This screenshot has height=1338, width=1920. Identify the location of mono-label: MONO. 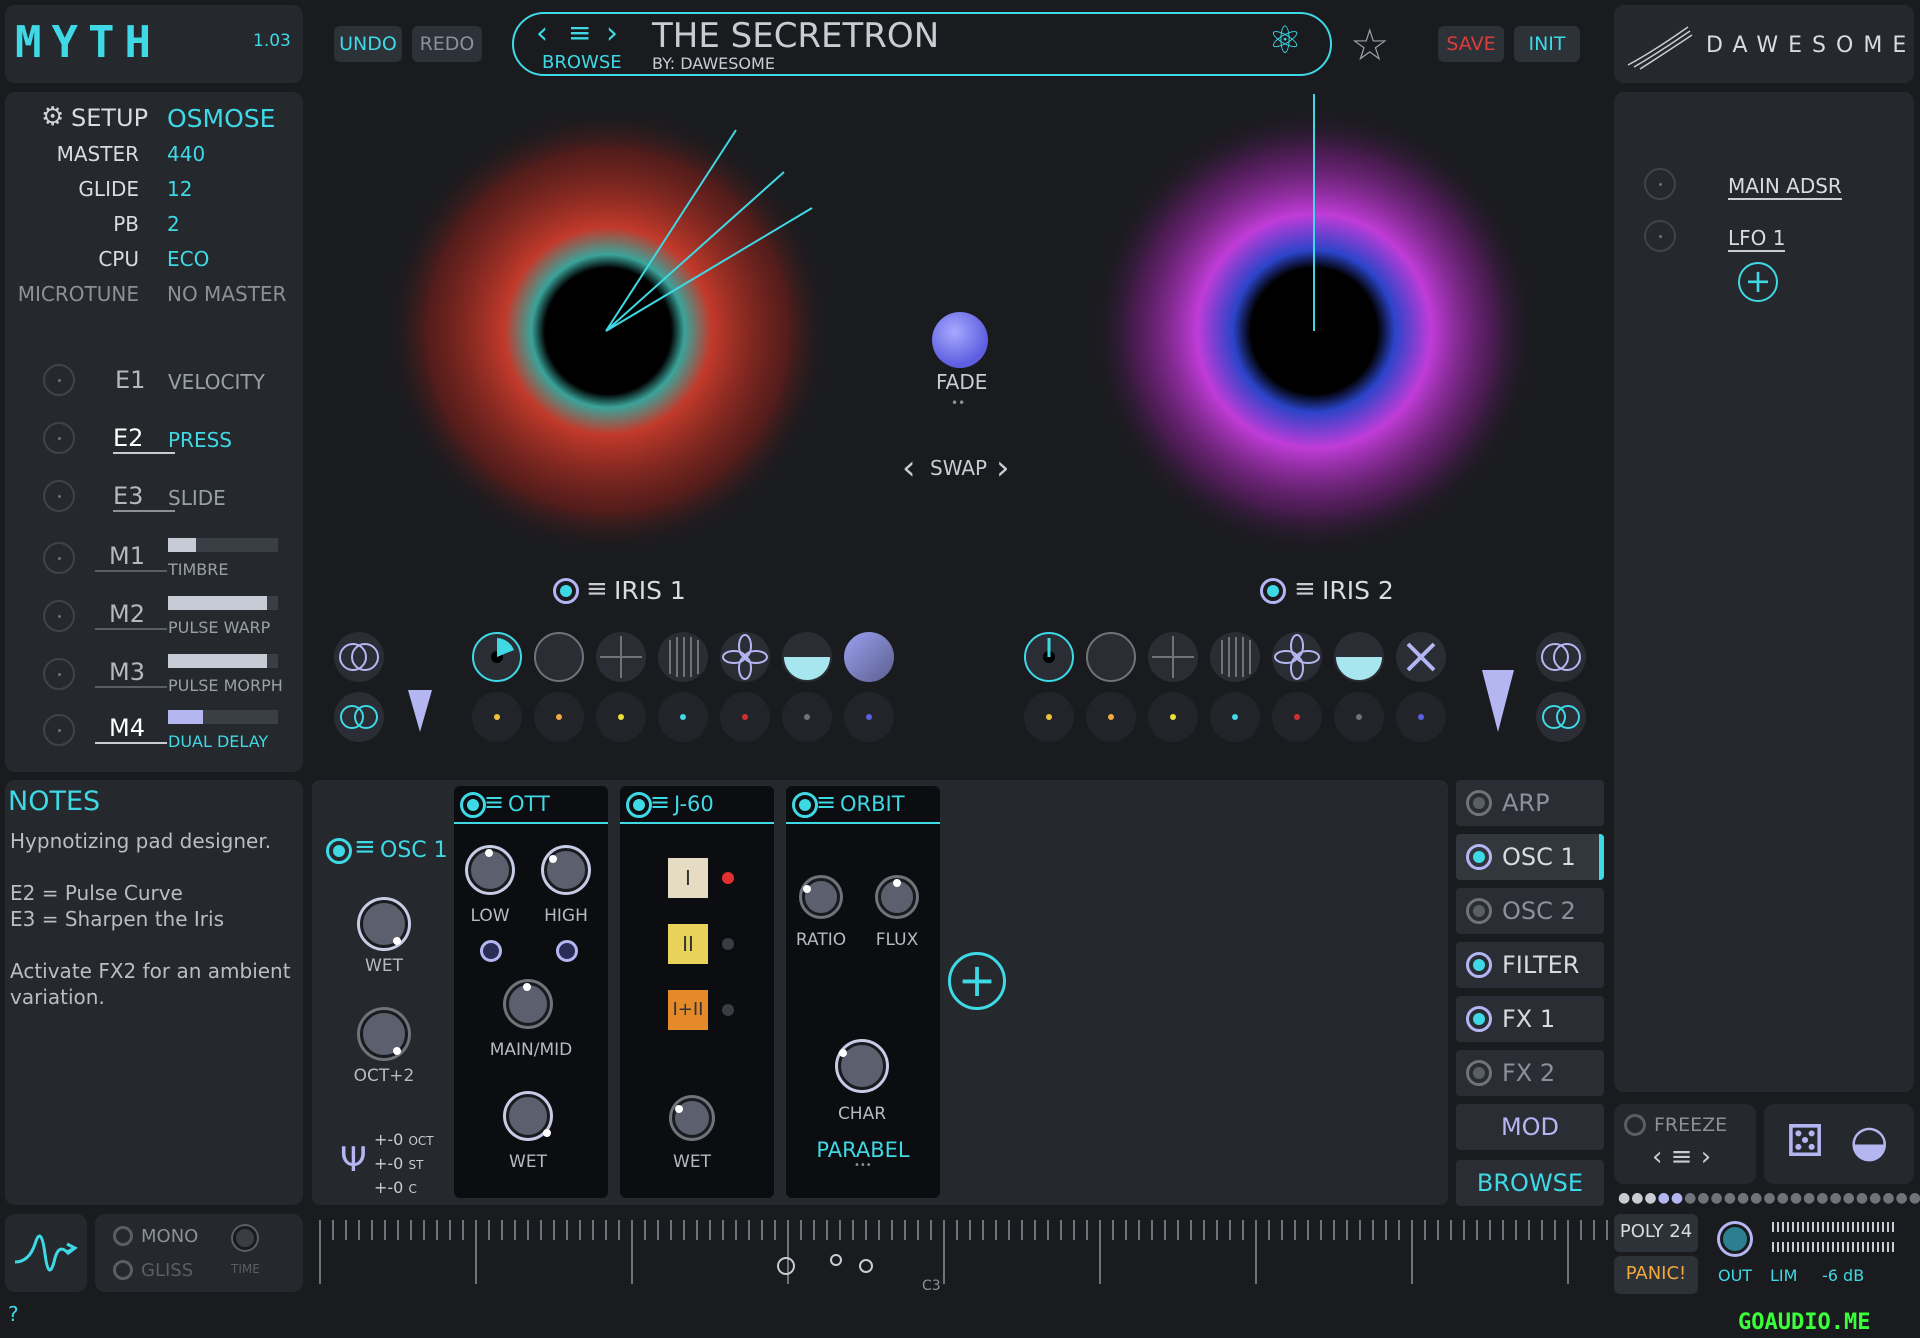
(169, 1236).